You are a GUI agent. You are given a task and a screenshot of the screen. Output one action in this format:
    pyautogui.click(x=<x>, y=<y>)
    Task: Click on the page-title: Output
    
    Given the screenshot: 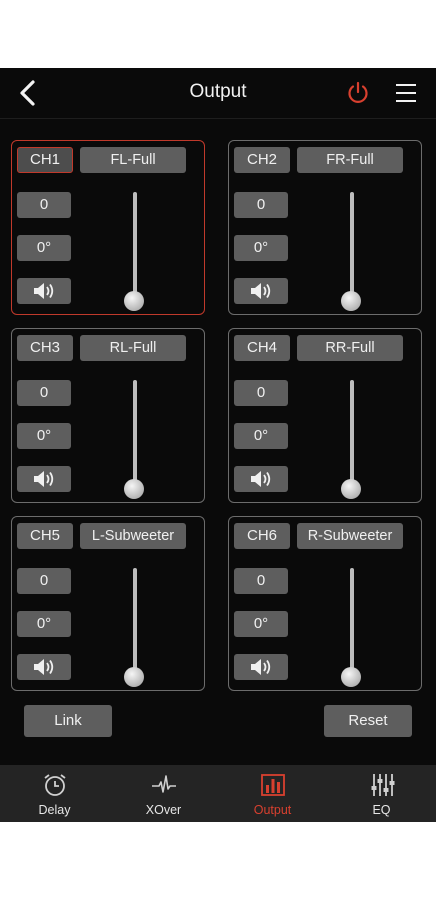 What is the action you would take?
    pyautogui.click(x=218, y=91)
    